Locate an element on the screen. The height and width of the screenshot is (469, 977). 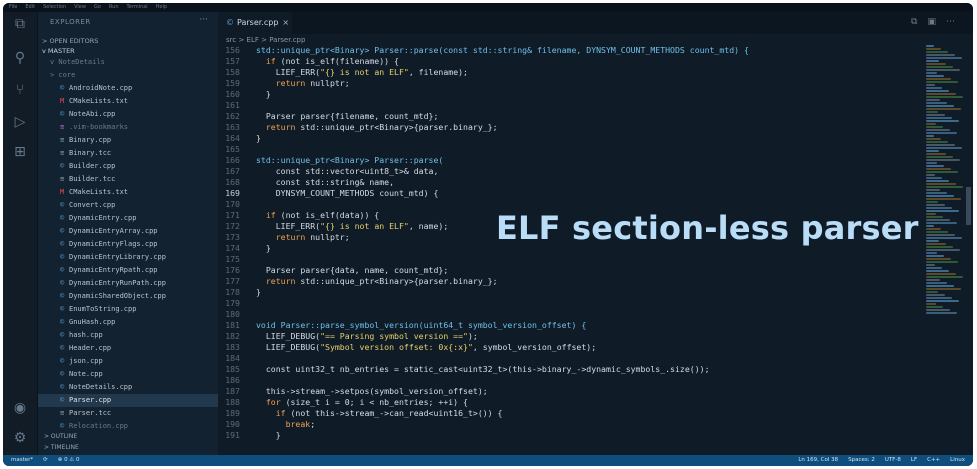
code-line: 167 const std::vector<uint8_t>& data, is located at coordinates (568, 171).